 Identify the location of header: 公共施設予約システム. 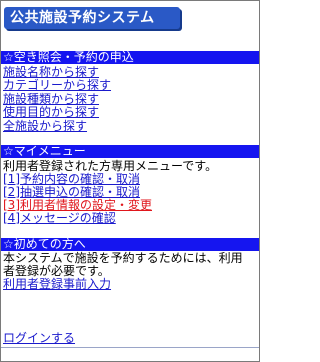
(130, 17).